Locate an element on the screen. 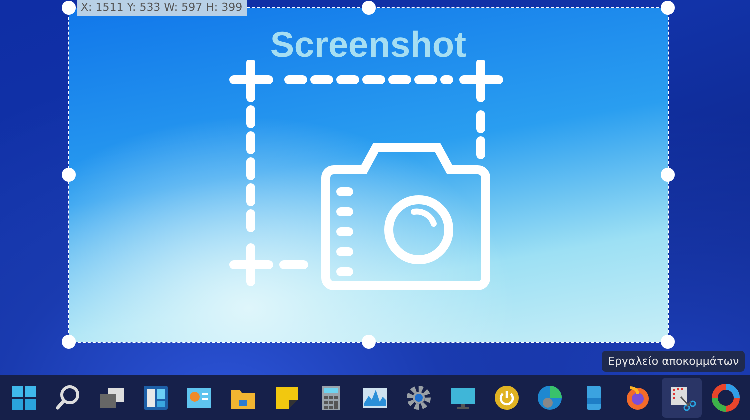 The image size is (750, 420). selection-coordinates: X: 1511 Y: 533 W: 597 H: 399 is located at coordinates (162, 8).